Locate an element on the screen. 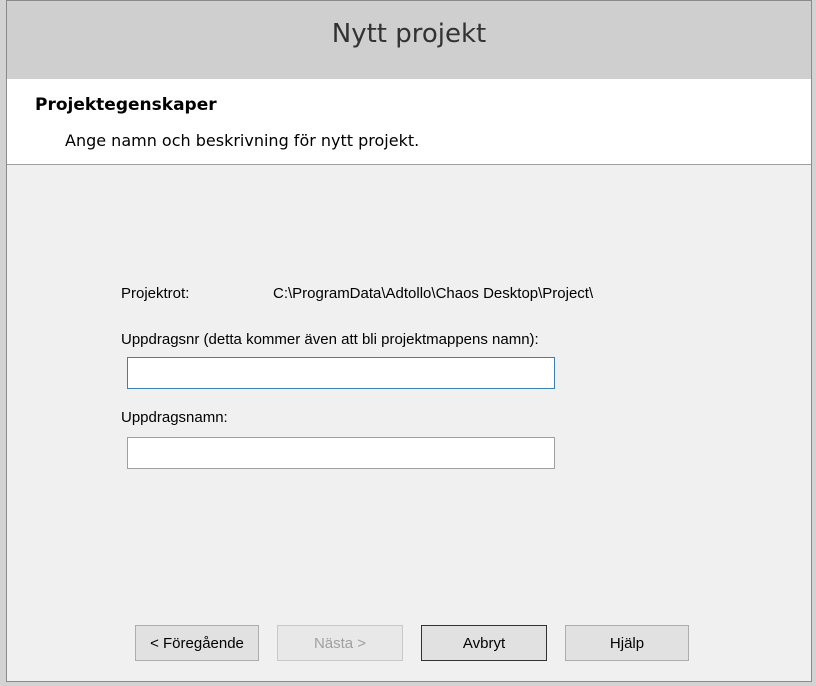 The image size is (816, 686). next-button: Nästa > is located at coordinates (340, 643).